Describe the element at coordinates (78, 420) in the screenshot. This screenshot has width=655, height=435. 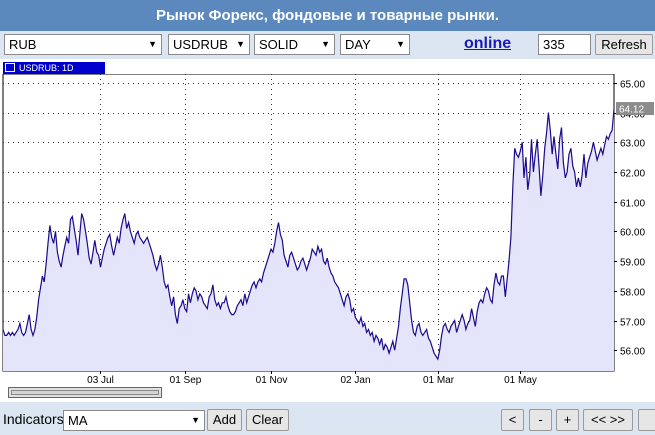
I see `indicator-select-value: MA` at that location.